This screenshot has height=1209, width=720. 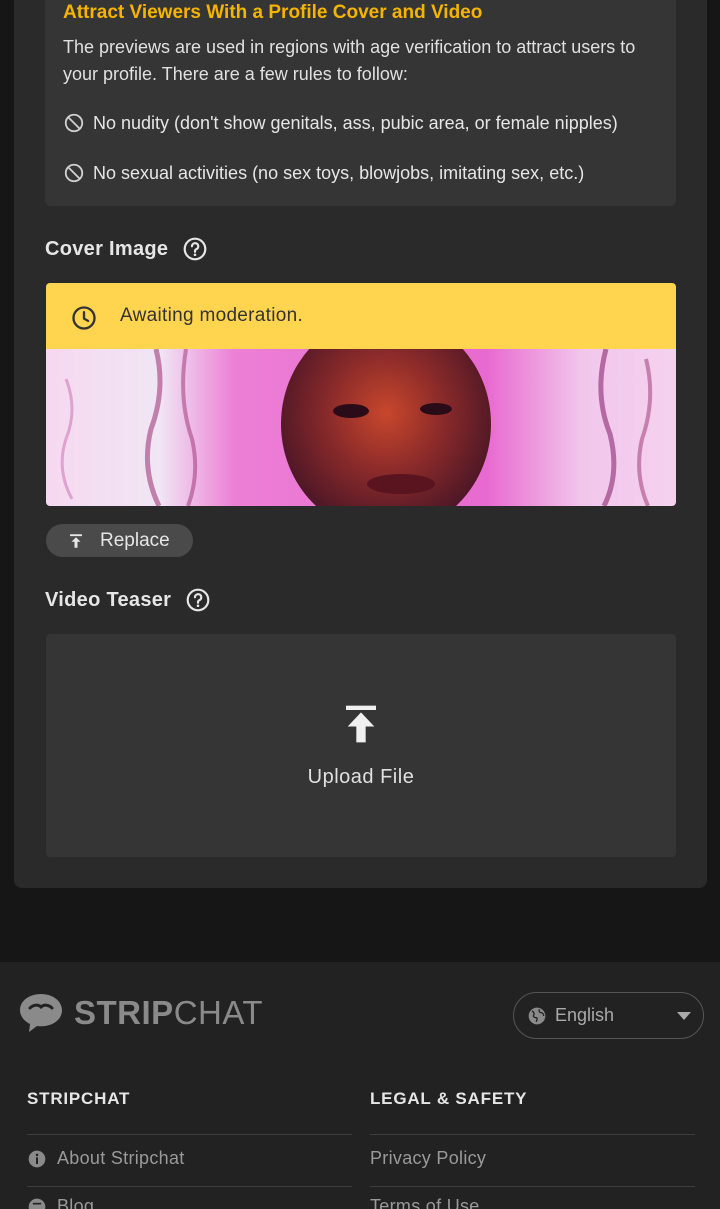 I want to click on footer-link-terms: Terms of Use, so click(x=425, y=1202).